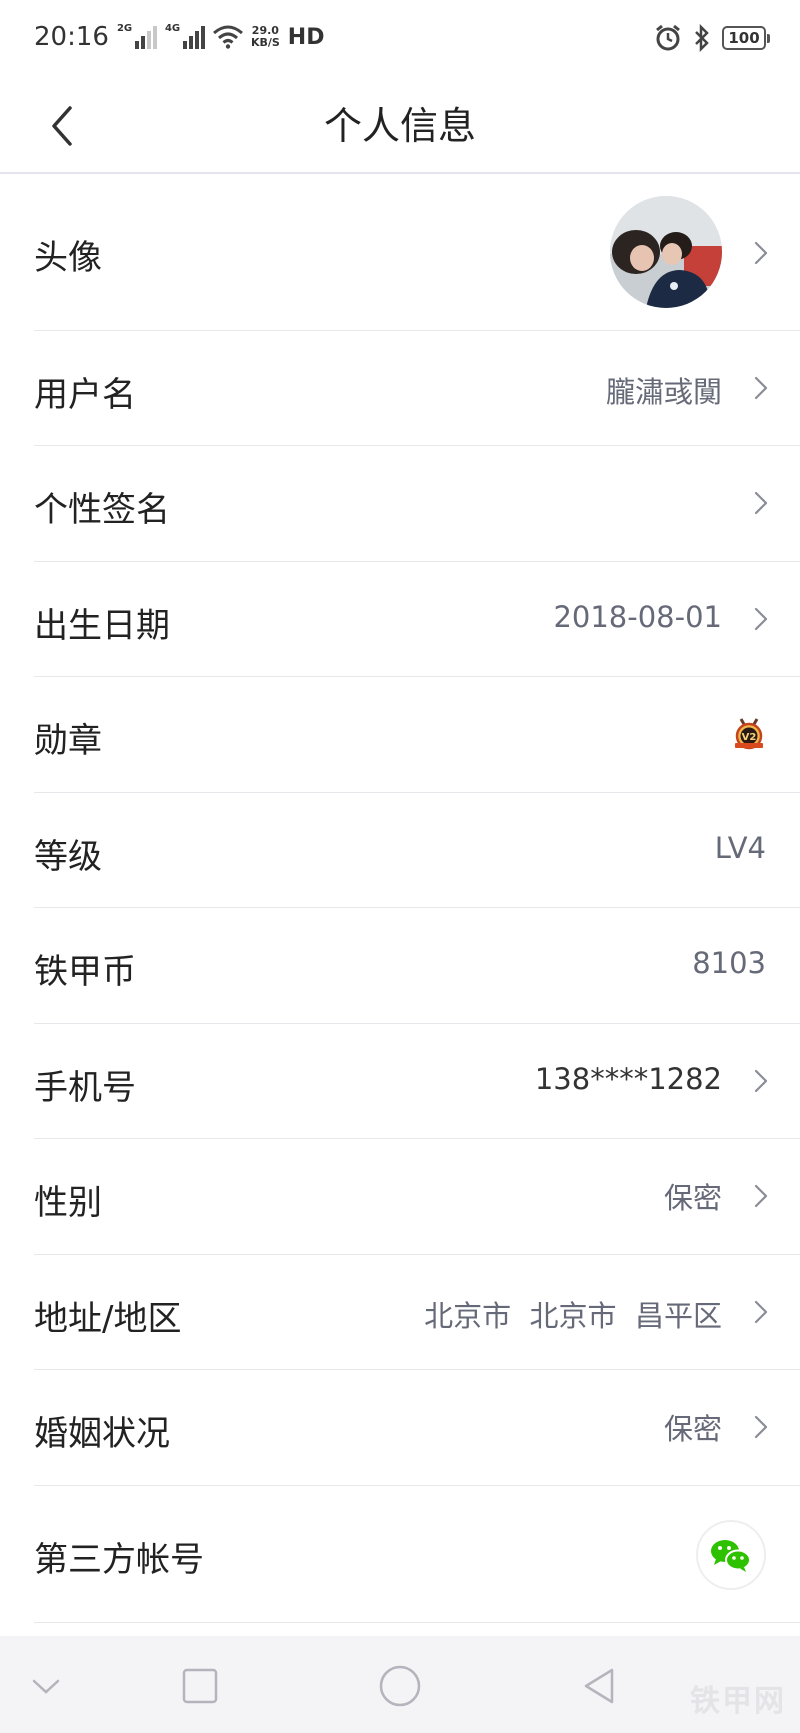  What do you see at coordinates (68, 258) in the screenshot?
I see `row-label-avatar: 头像` at bounding box center [68, 258].